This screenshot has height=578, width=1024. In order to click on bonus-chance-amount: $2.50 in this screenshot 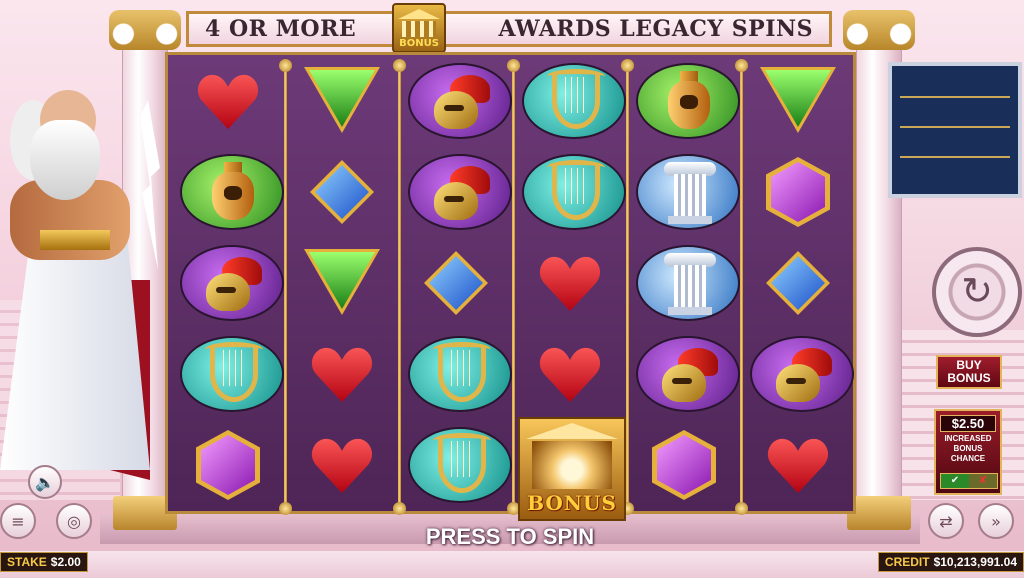, I will do `click(968, 423)`.